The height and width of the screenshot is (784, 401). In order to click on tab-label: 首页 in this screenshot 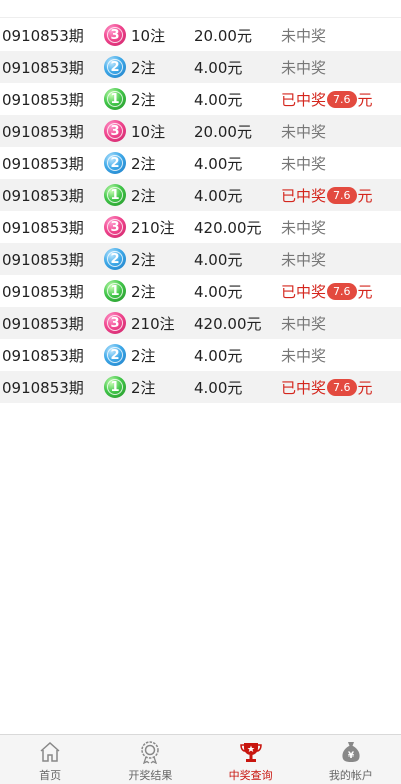, I will do `click(50, 775)`.